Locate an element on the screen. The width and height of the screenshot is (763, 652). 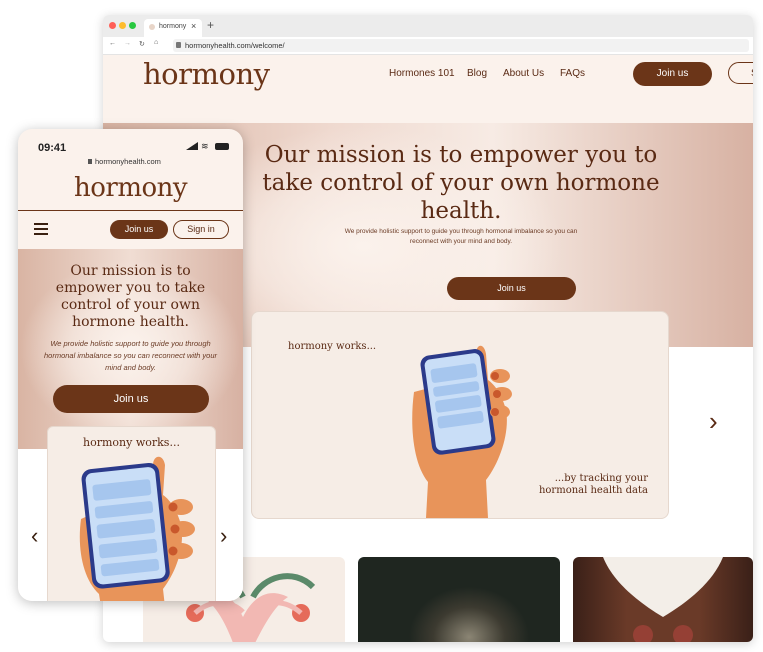
nav-link-blog: Blog is located at coordinates (477, 73).